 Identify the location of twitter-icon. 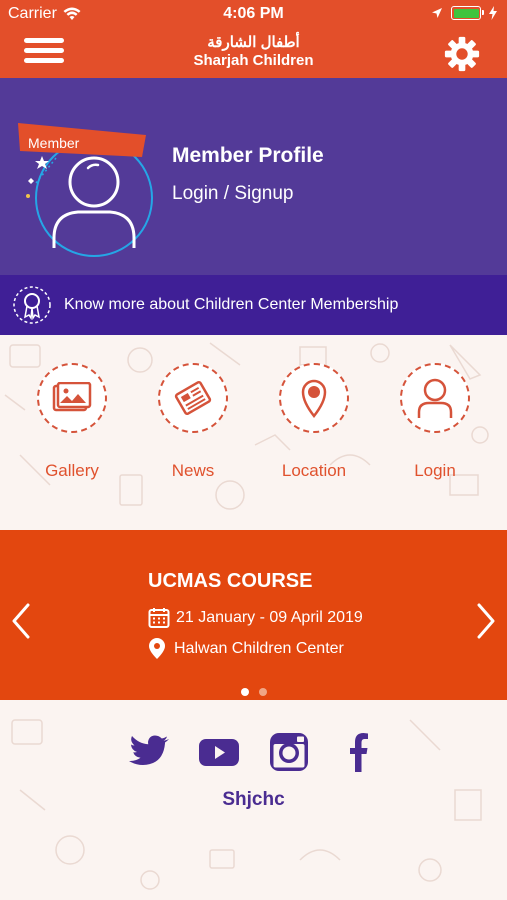
(149, 752).